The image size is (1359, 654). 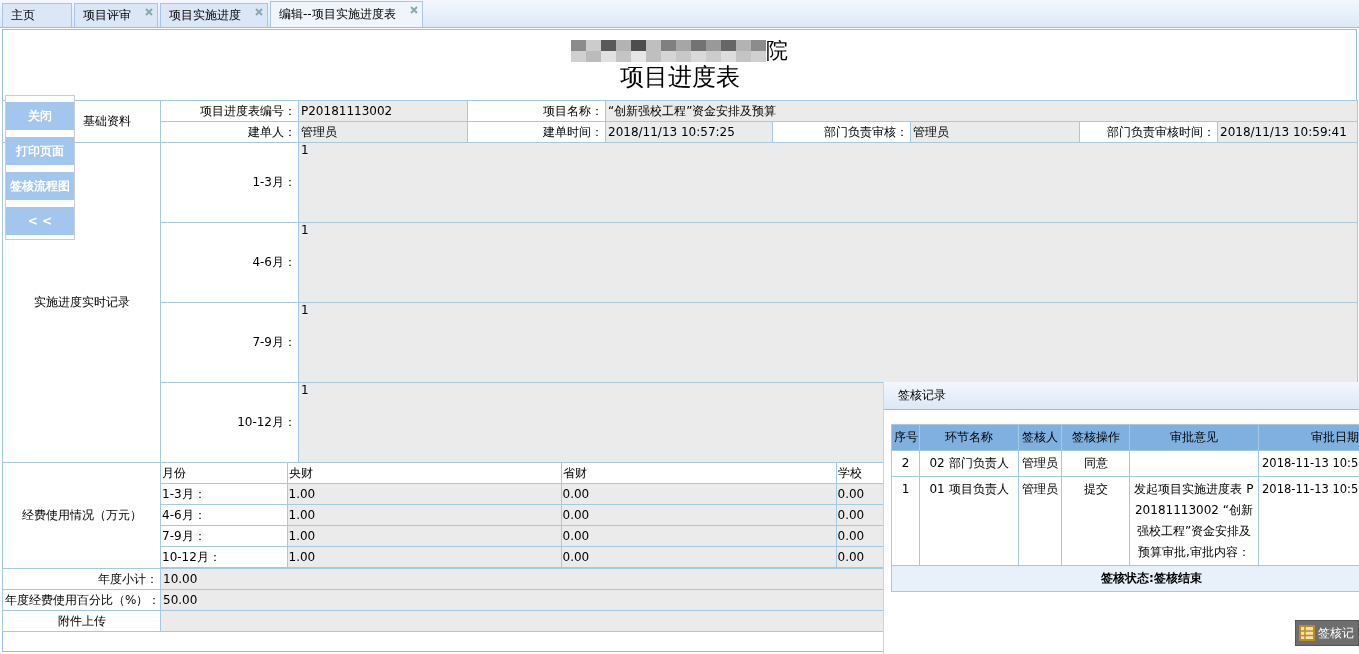 What do you see at coordinates (905, 521) in the screenshot?
I see `table-cell: 1` at bounding box center [905, 521].